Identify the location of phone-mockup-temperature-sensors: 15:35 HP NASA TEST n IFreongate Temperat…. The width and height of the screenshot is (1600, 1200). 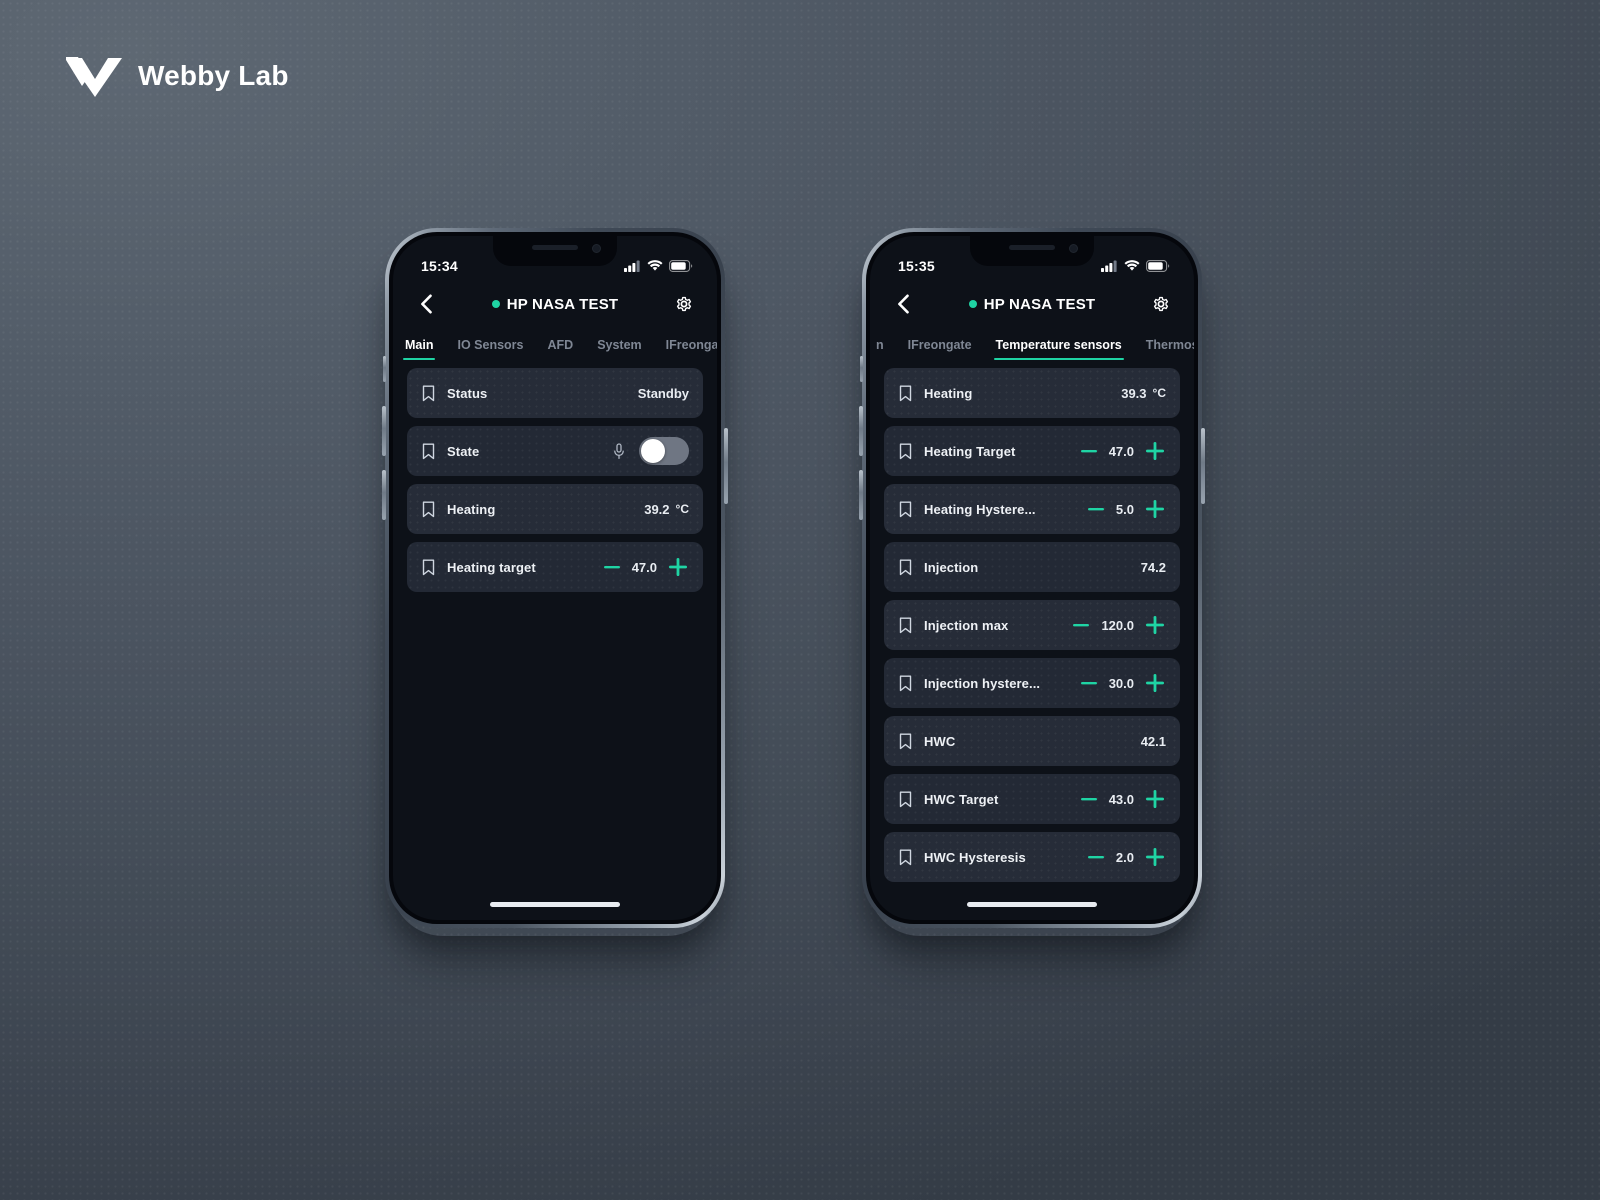
(1032, 578).